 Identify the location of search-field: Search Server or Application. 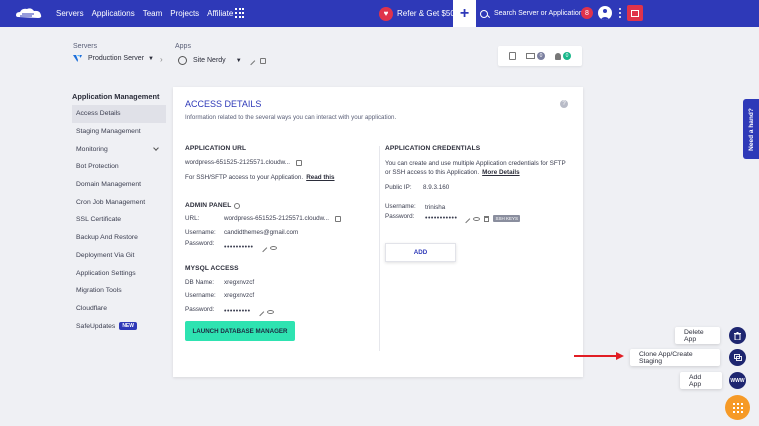
(537, 13).